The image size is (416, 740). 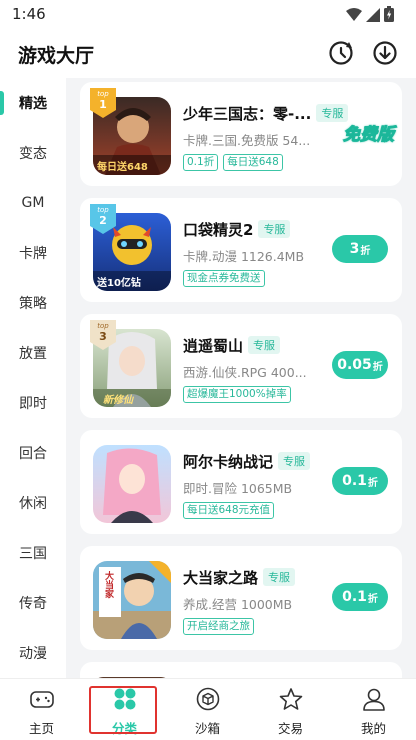 What do you see at coordinates (374, 701) in the screenshot?
I see `user-icon` at bounding box center [374, 701].